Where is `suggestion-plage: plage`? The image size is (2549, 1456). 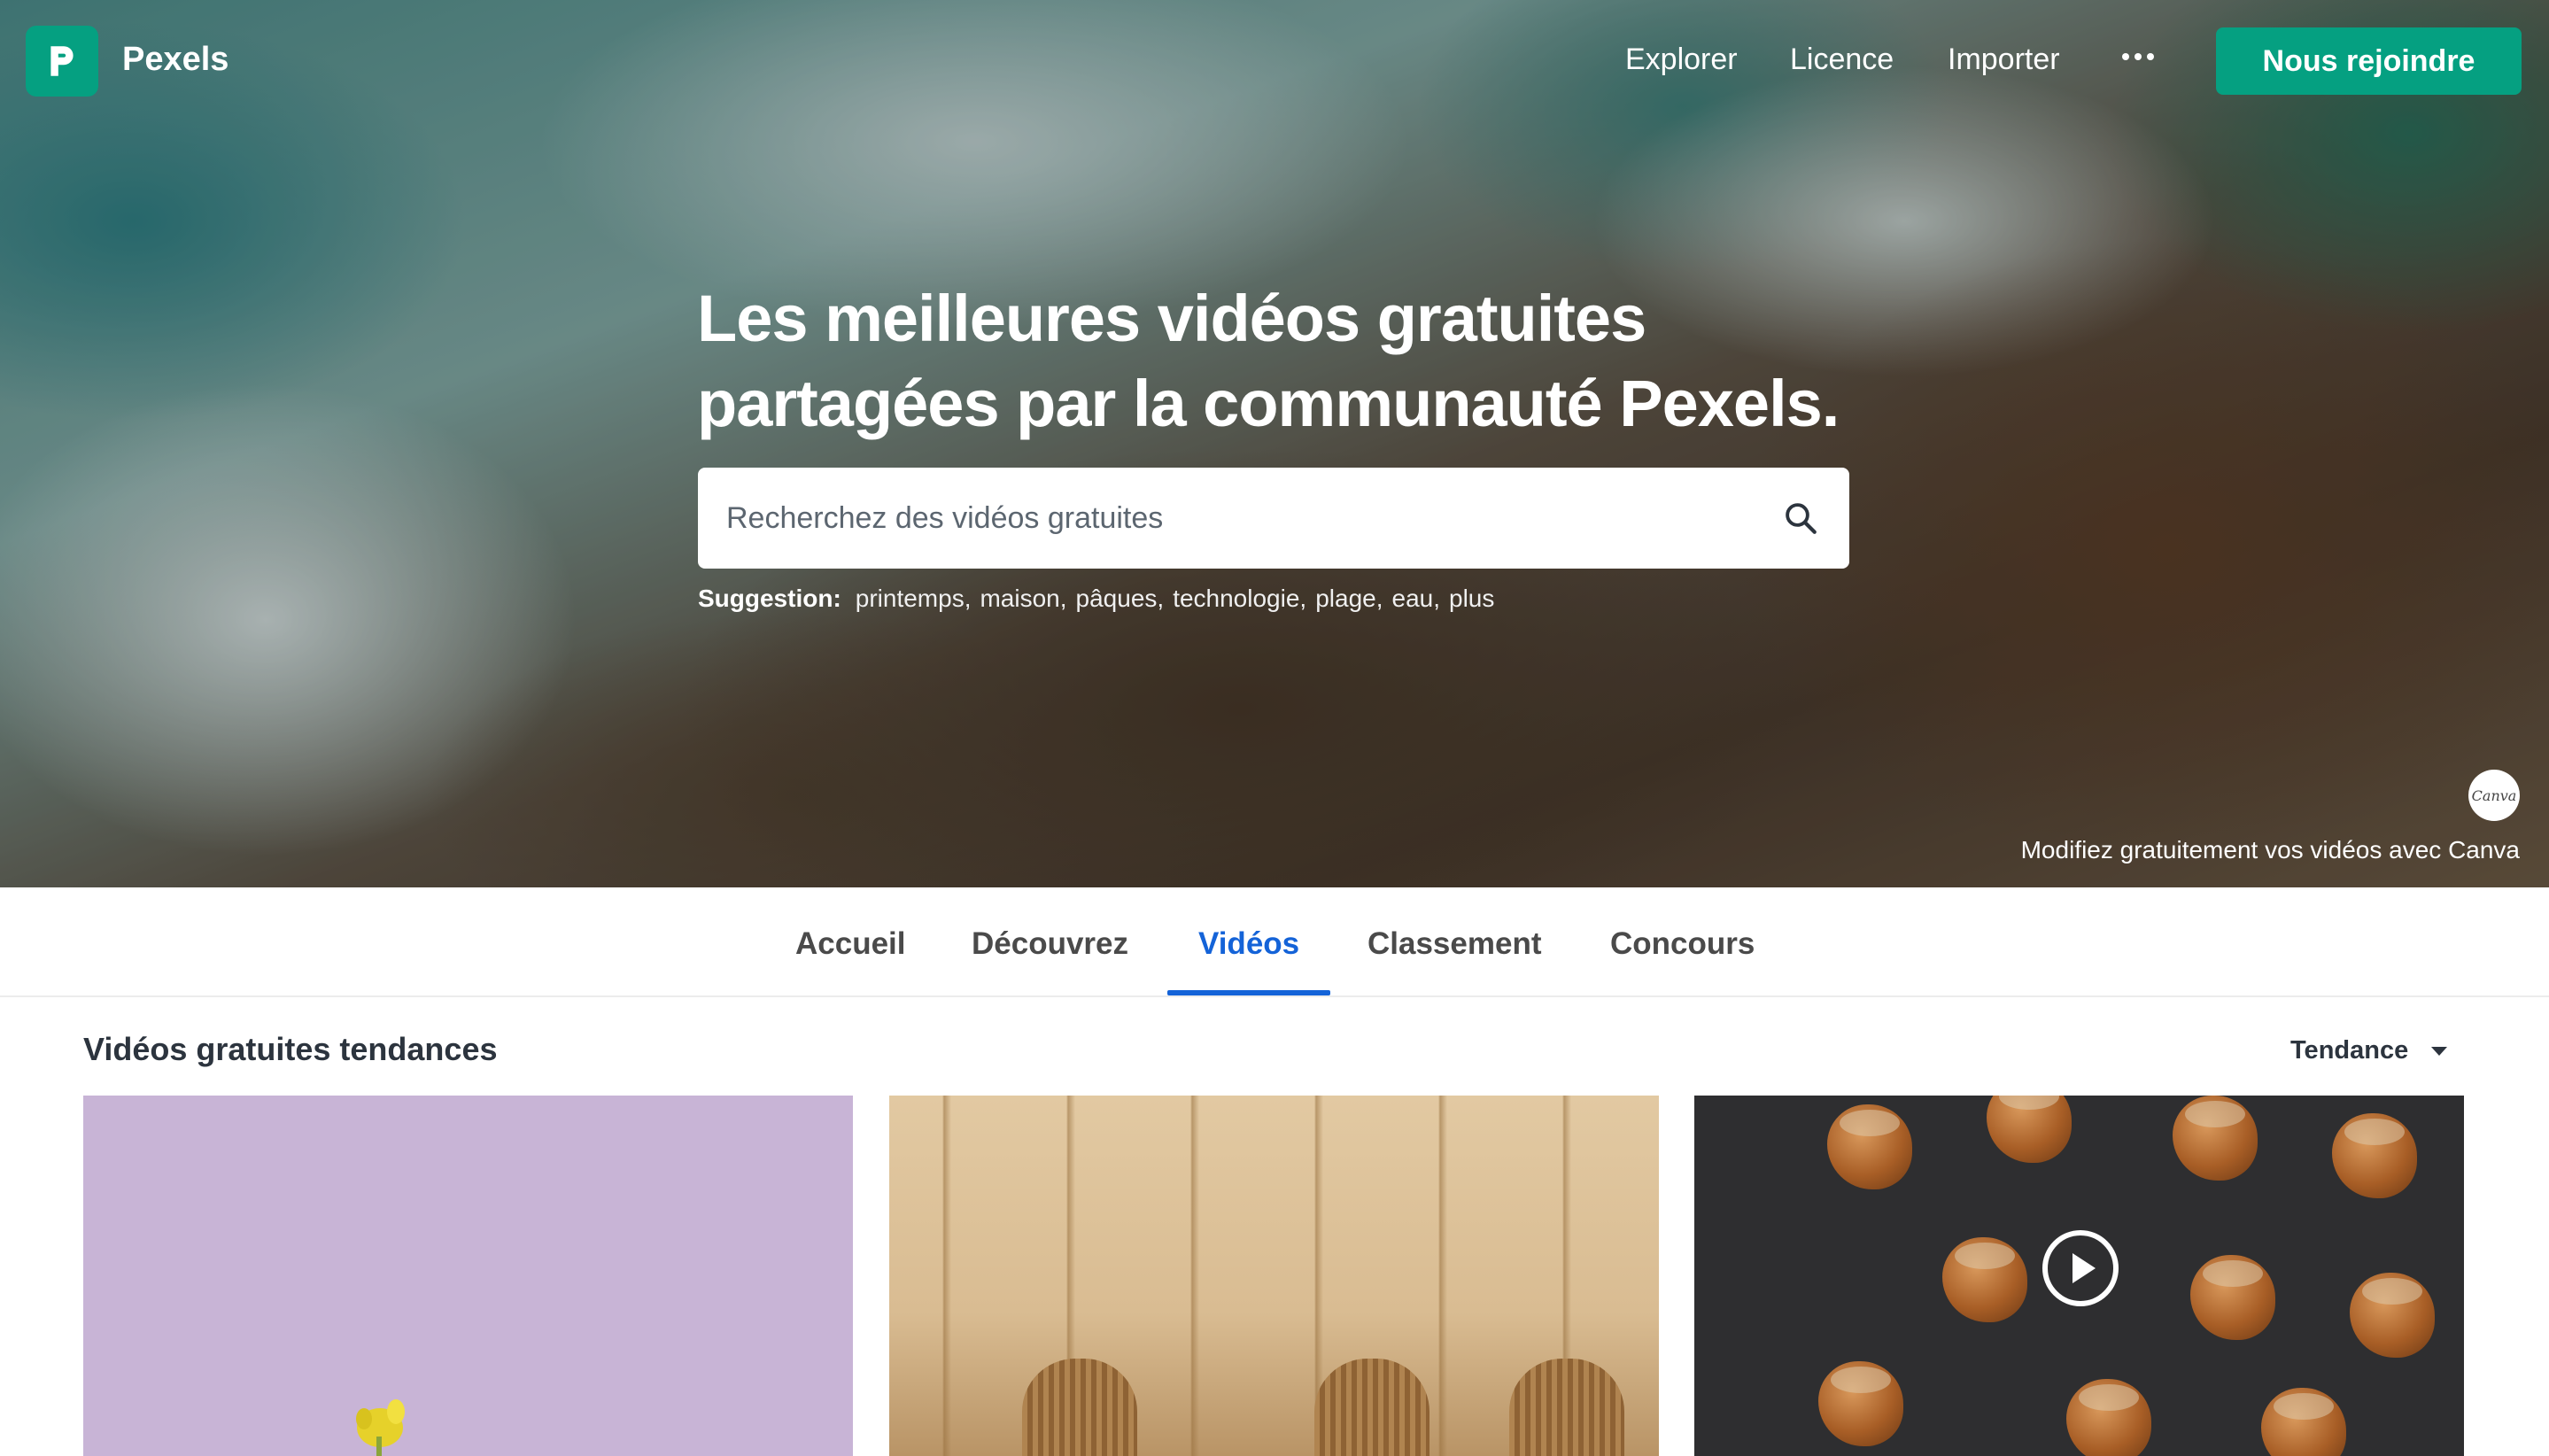 suggestion-plage: plage is located at coordinates (1346, 599).